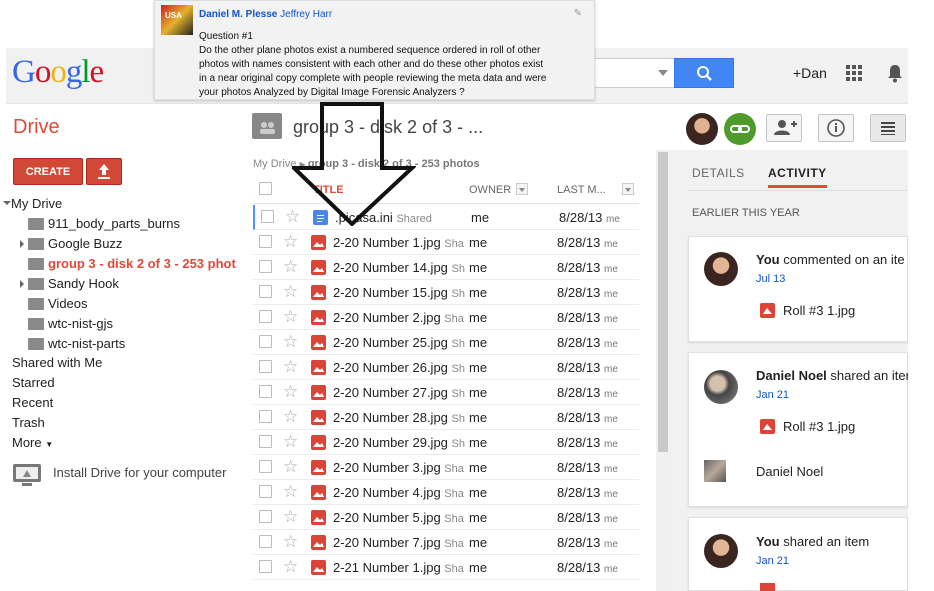  What do you see at coordinates (36, 203) in the screenshot?
I see `nav-my-drive: My Drive` at bounding box center [36, 203].